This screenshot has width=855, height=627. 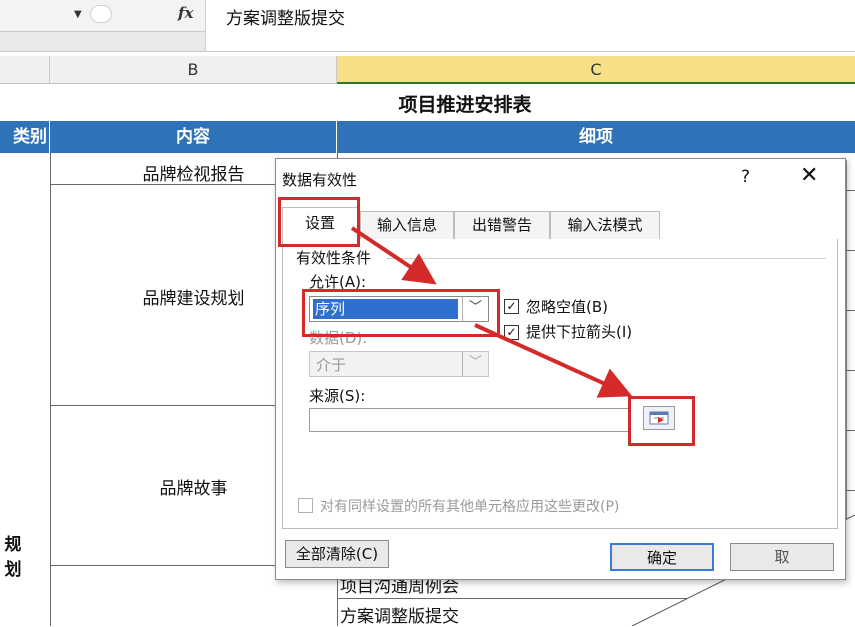 What do you see at coordinates (553, 360) in the screenshot?
I see `arrow-to-range-button` at bounding box center [553, 360].